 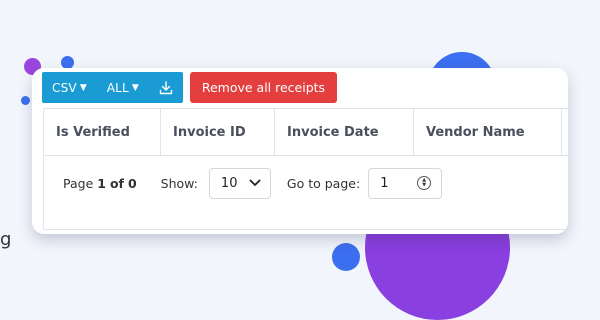 I want to click on current-page: 1, so click(x=101, y=183).